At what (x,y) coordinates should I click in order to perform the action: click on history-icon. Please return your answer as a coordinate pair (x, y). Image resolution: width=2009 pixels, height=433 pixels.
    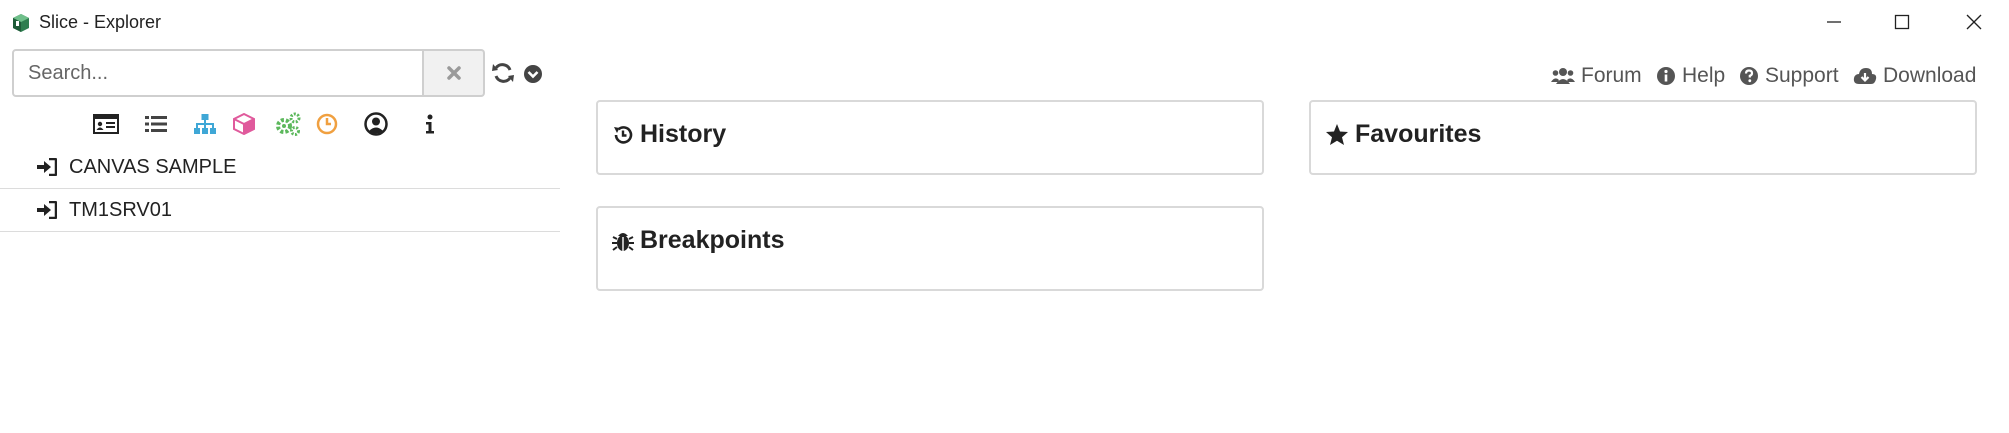
    Looking at the image, I should click on (623, 134).